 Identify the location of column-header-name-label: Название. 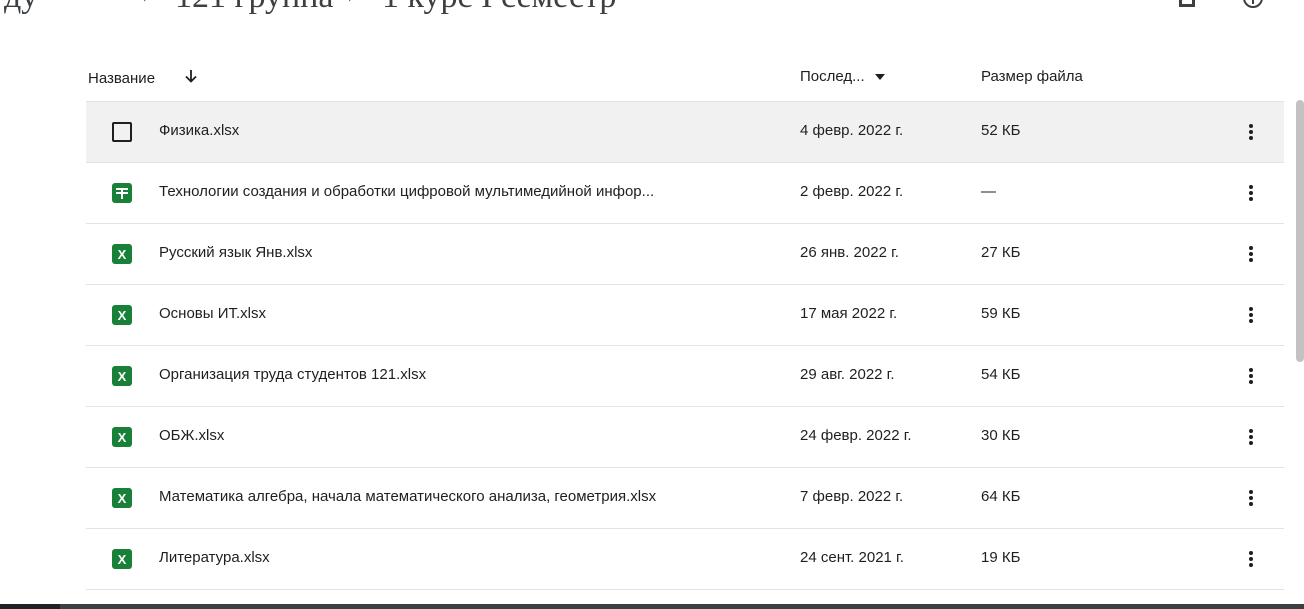
(122, 78).